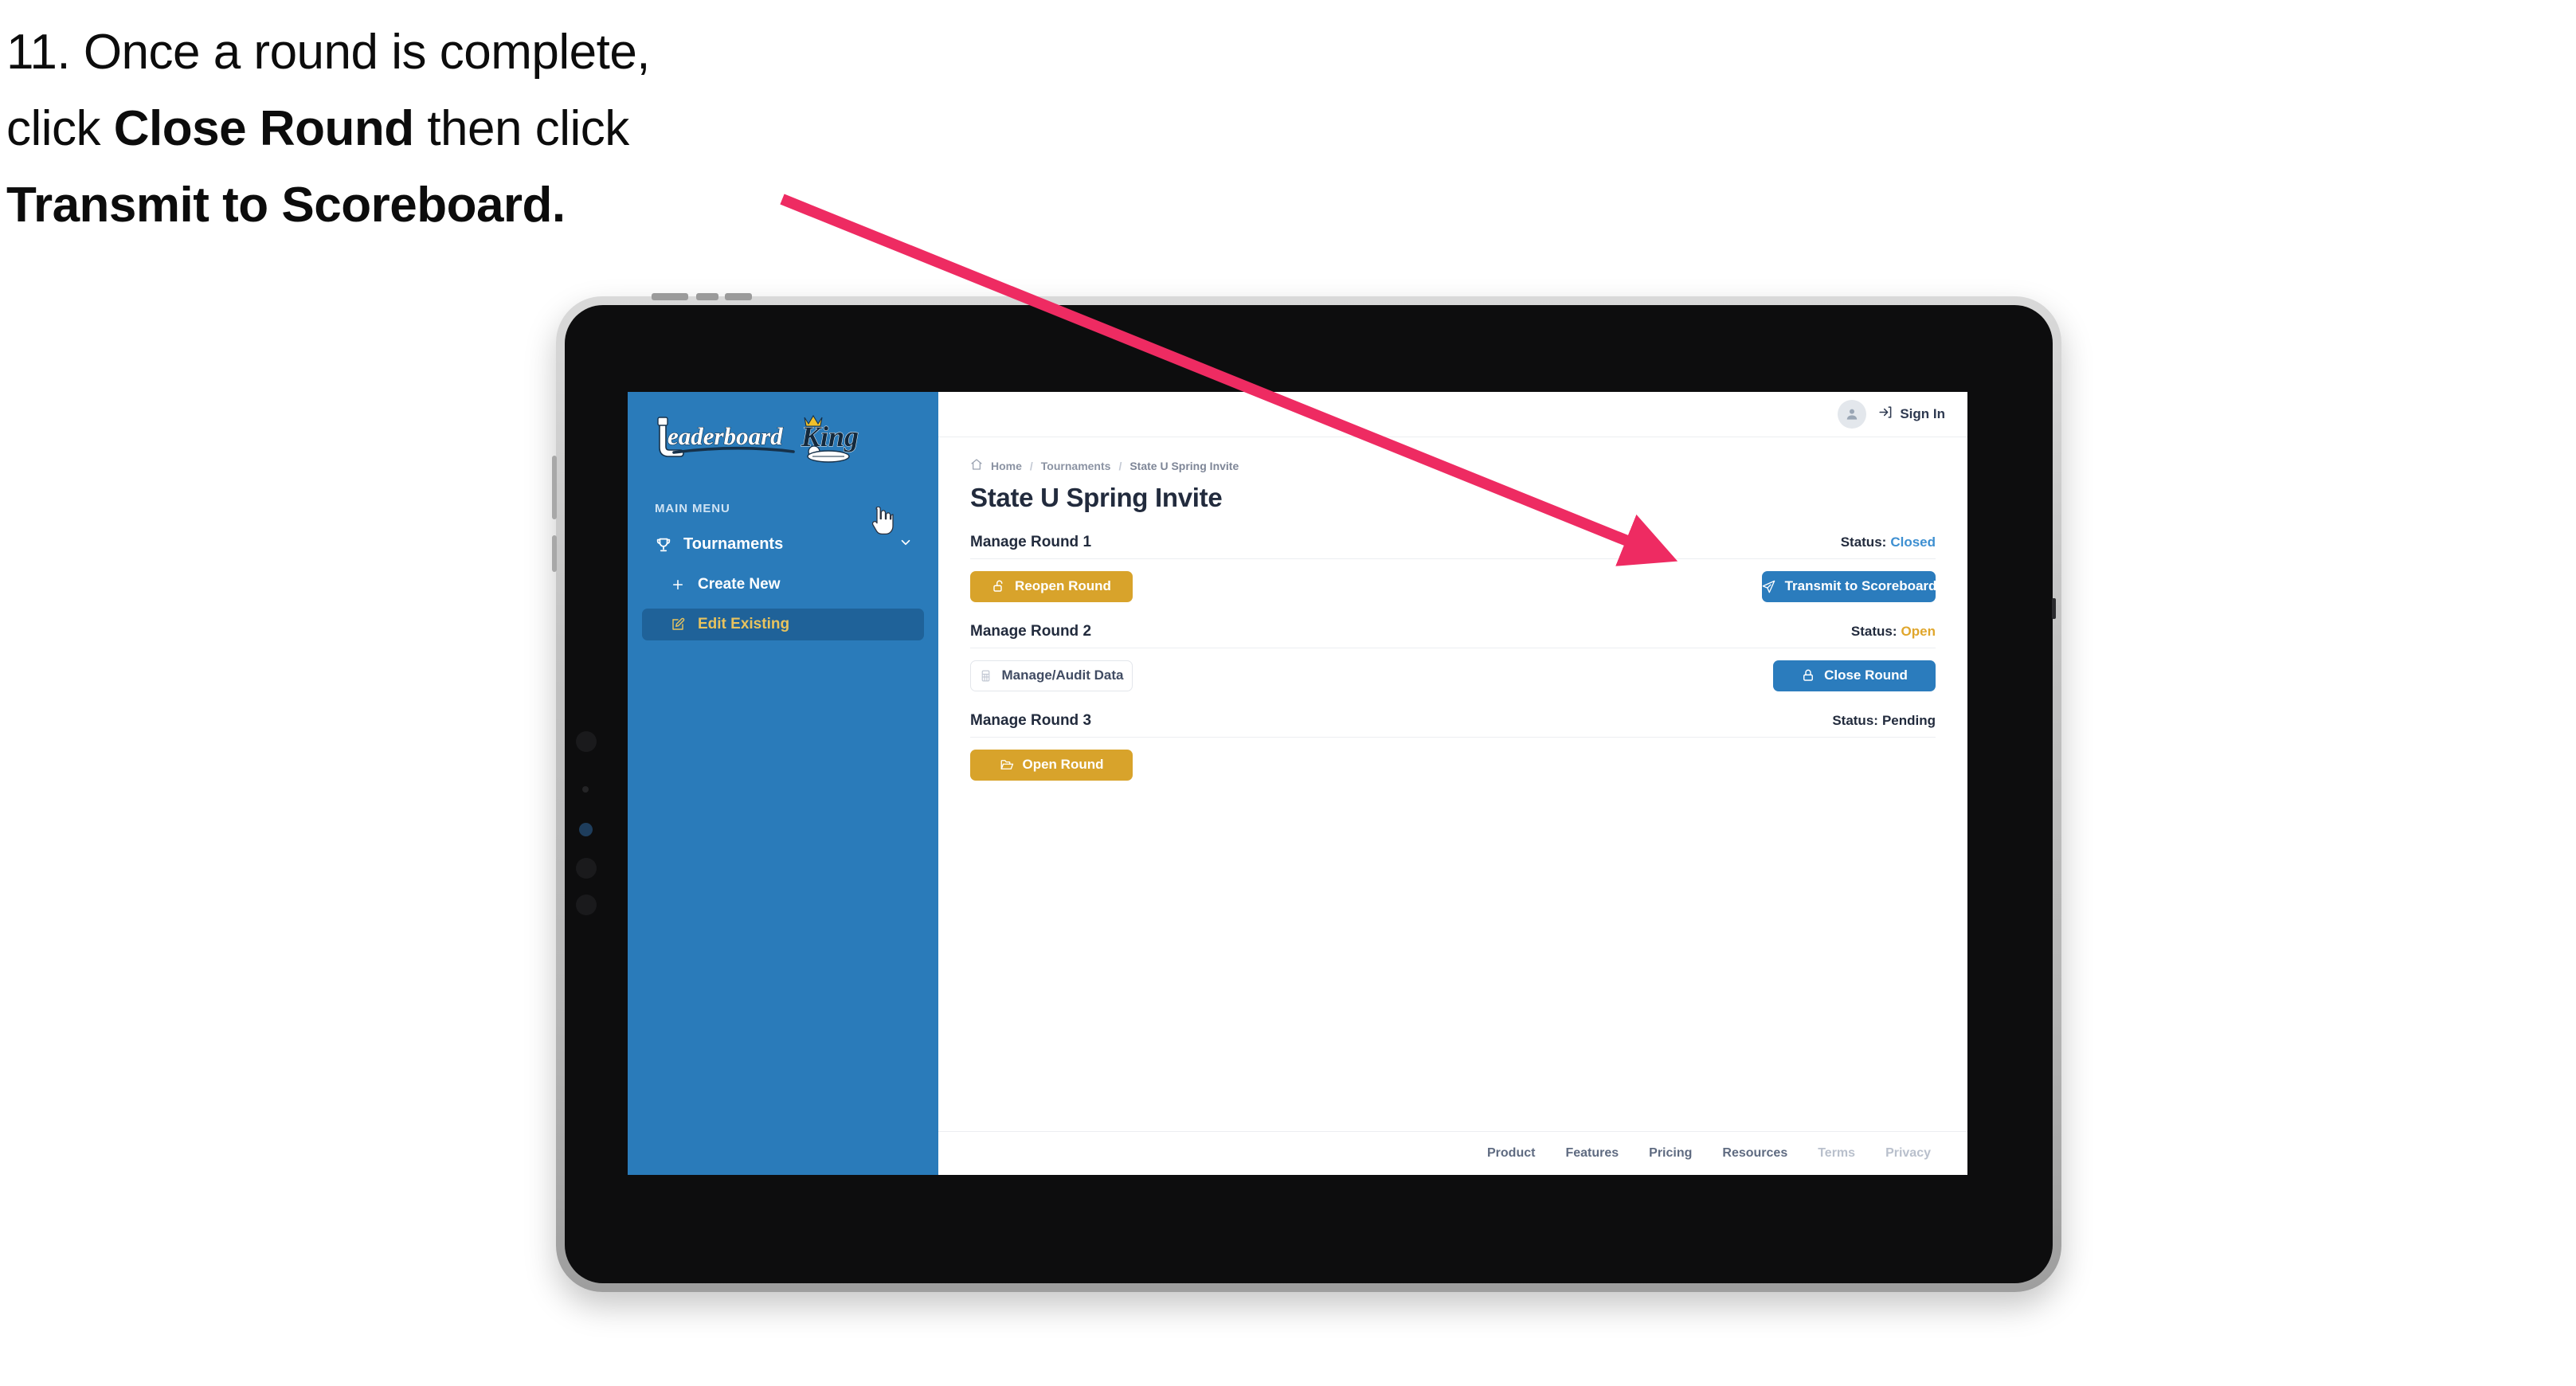 The image size is (2576, 1386). I want to click on paper-plane-icon, so click(1768, 586).